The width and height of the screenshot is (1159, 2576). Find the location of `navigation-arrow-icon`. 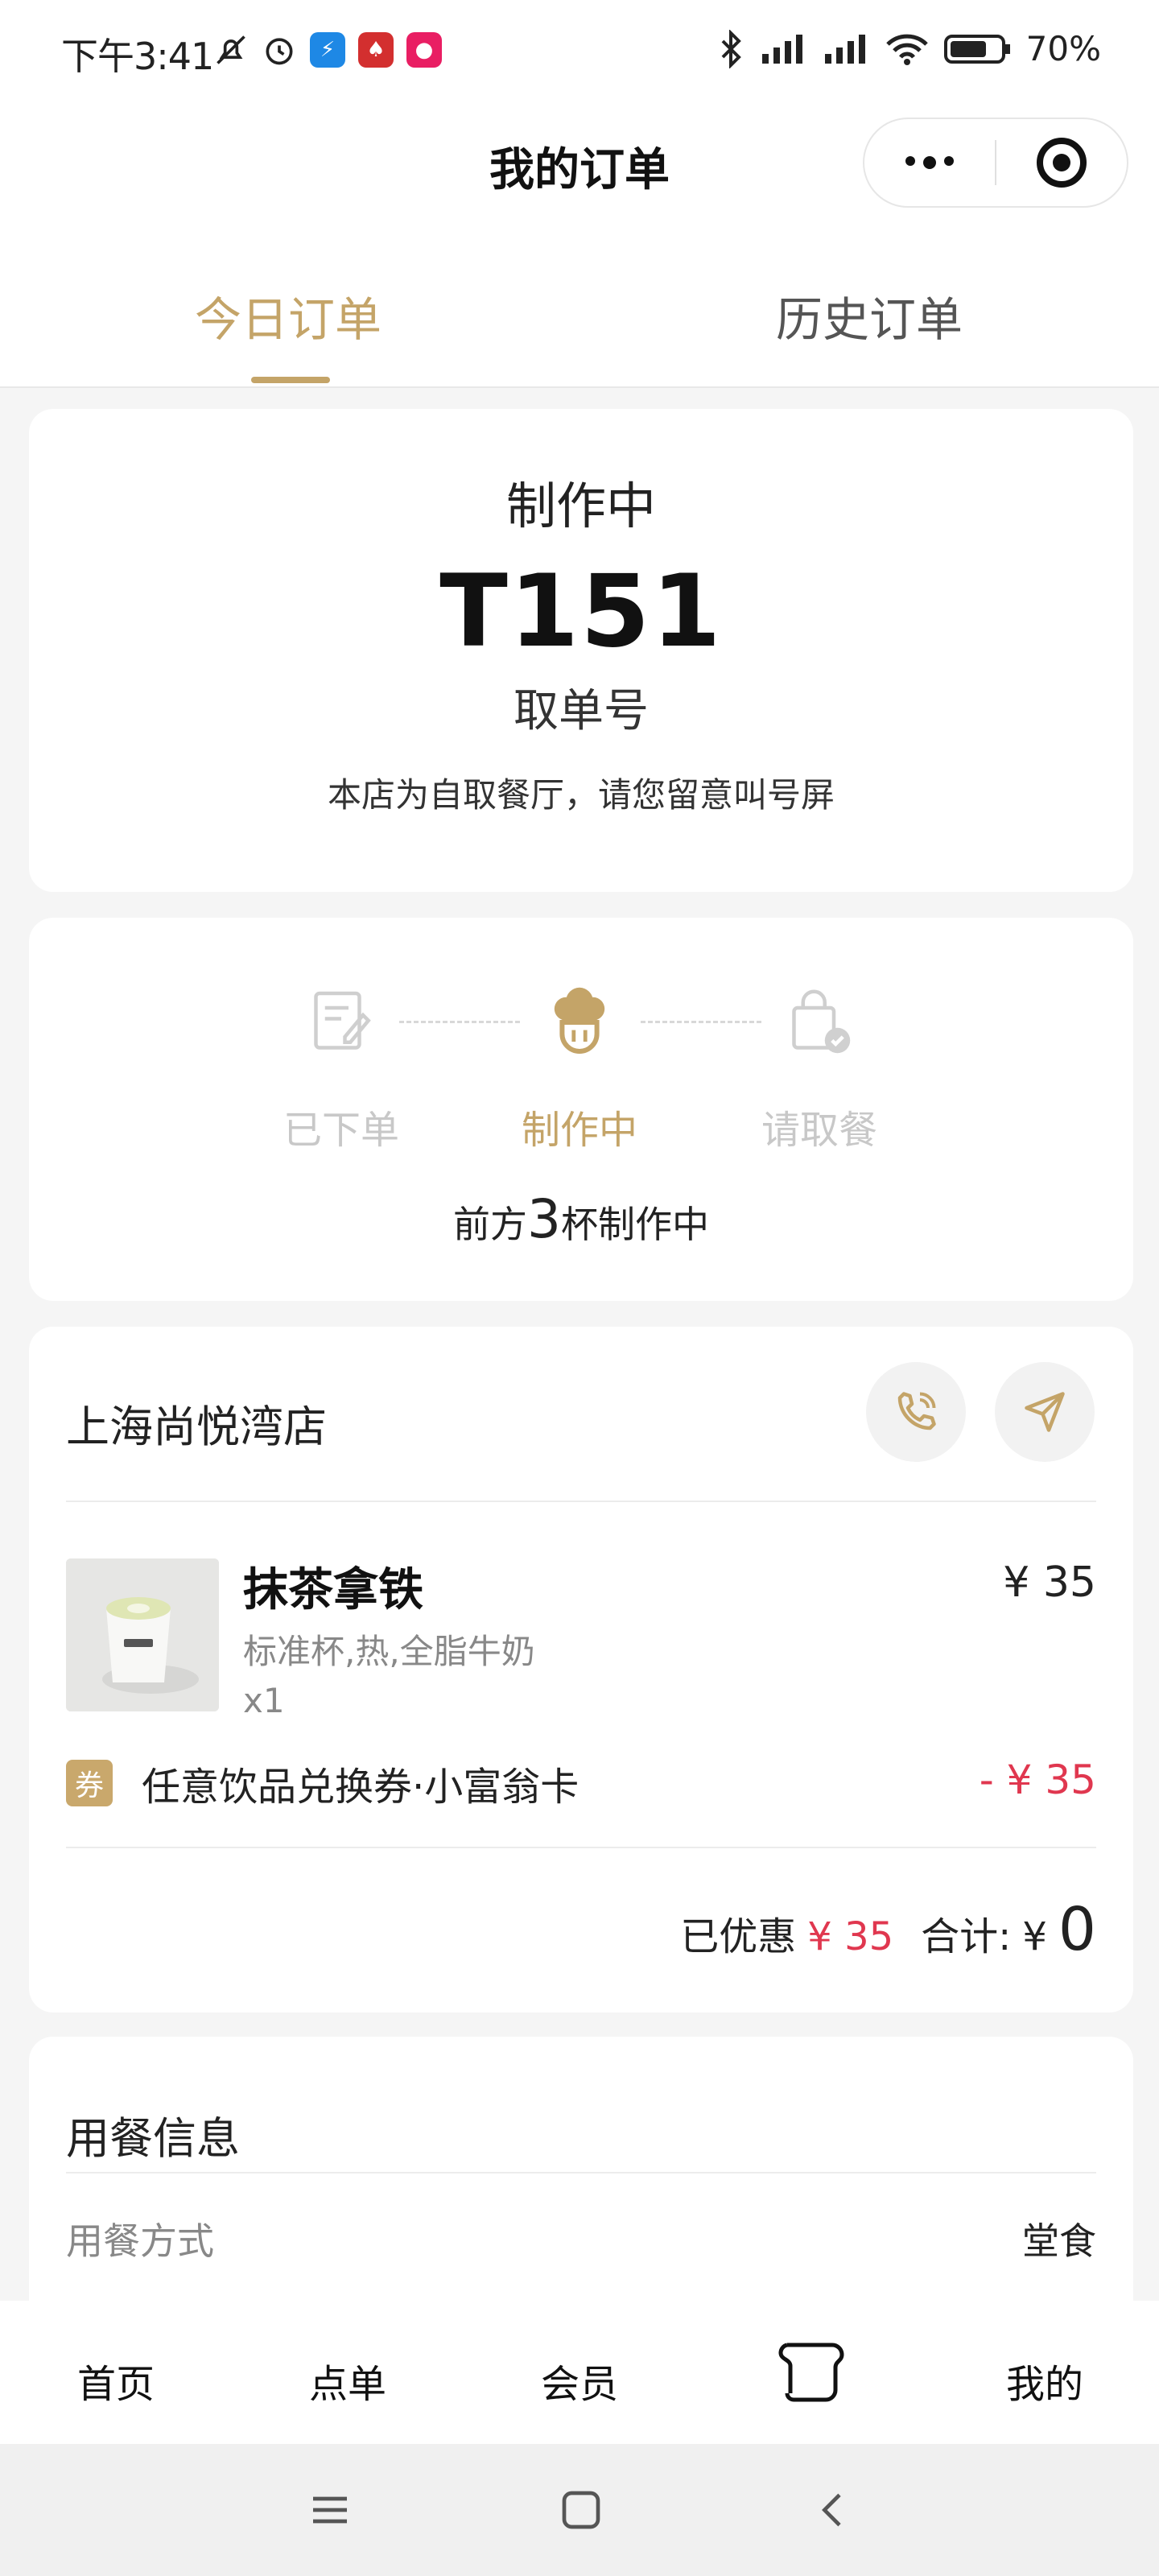

navigation-arrow-icon is located at coordinates (1045, 1412).